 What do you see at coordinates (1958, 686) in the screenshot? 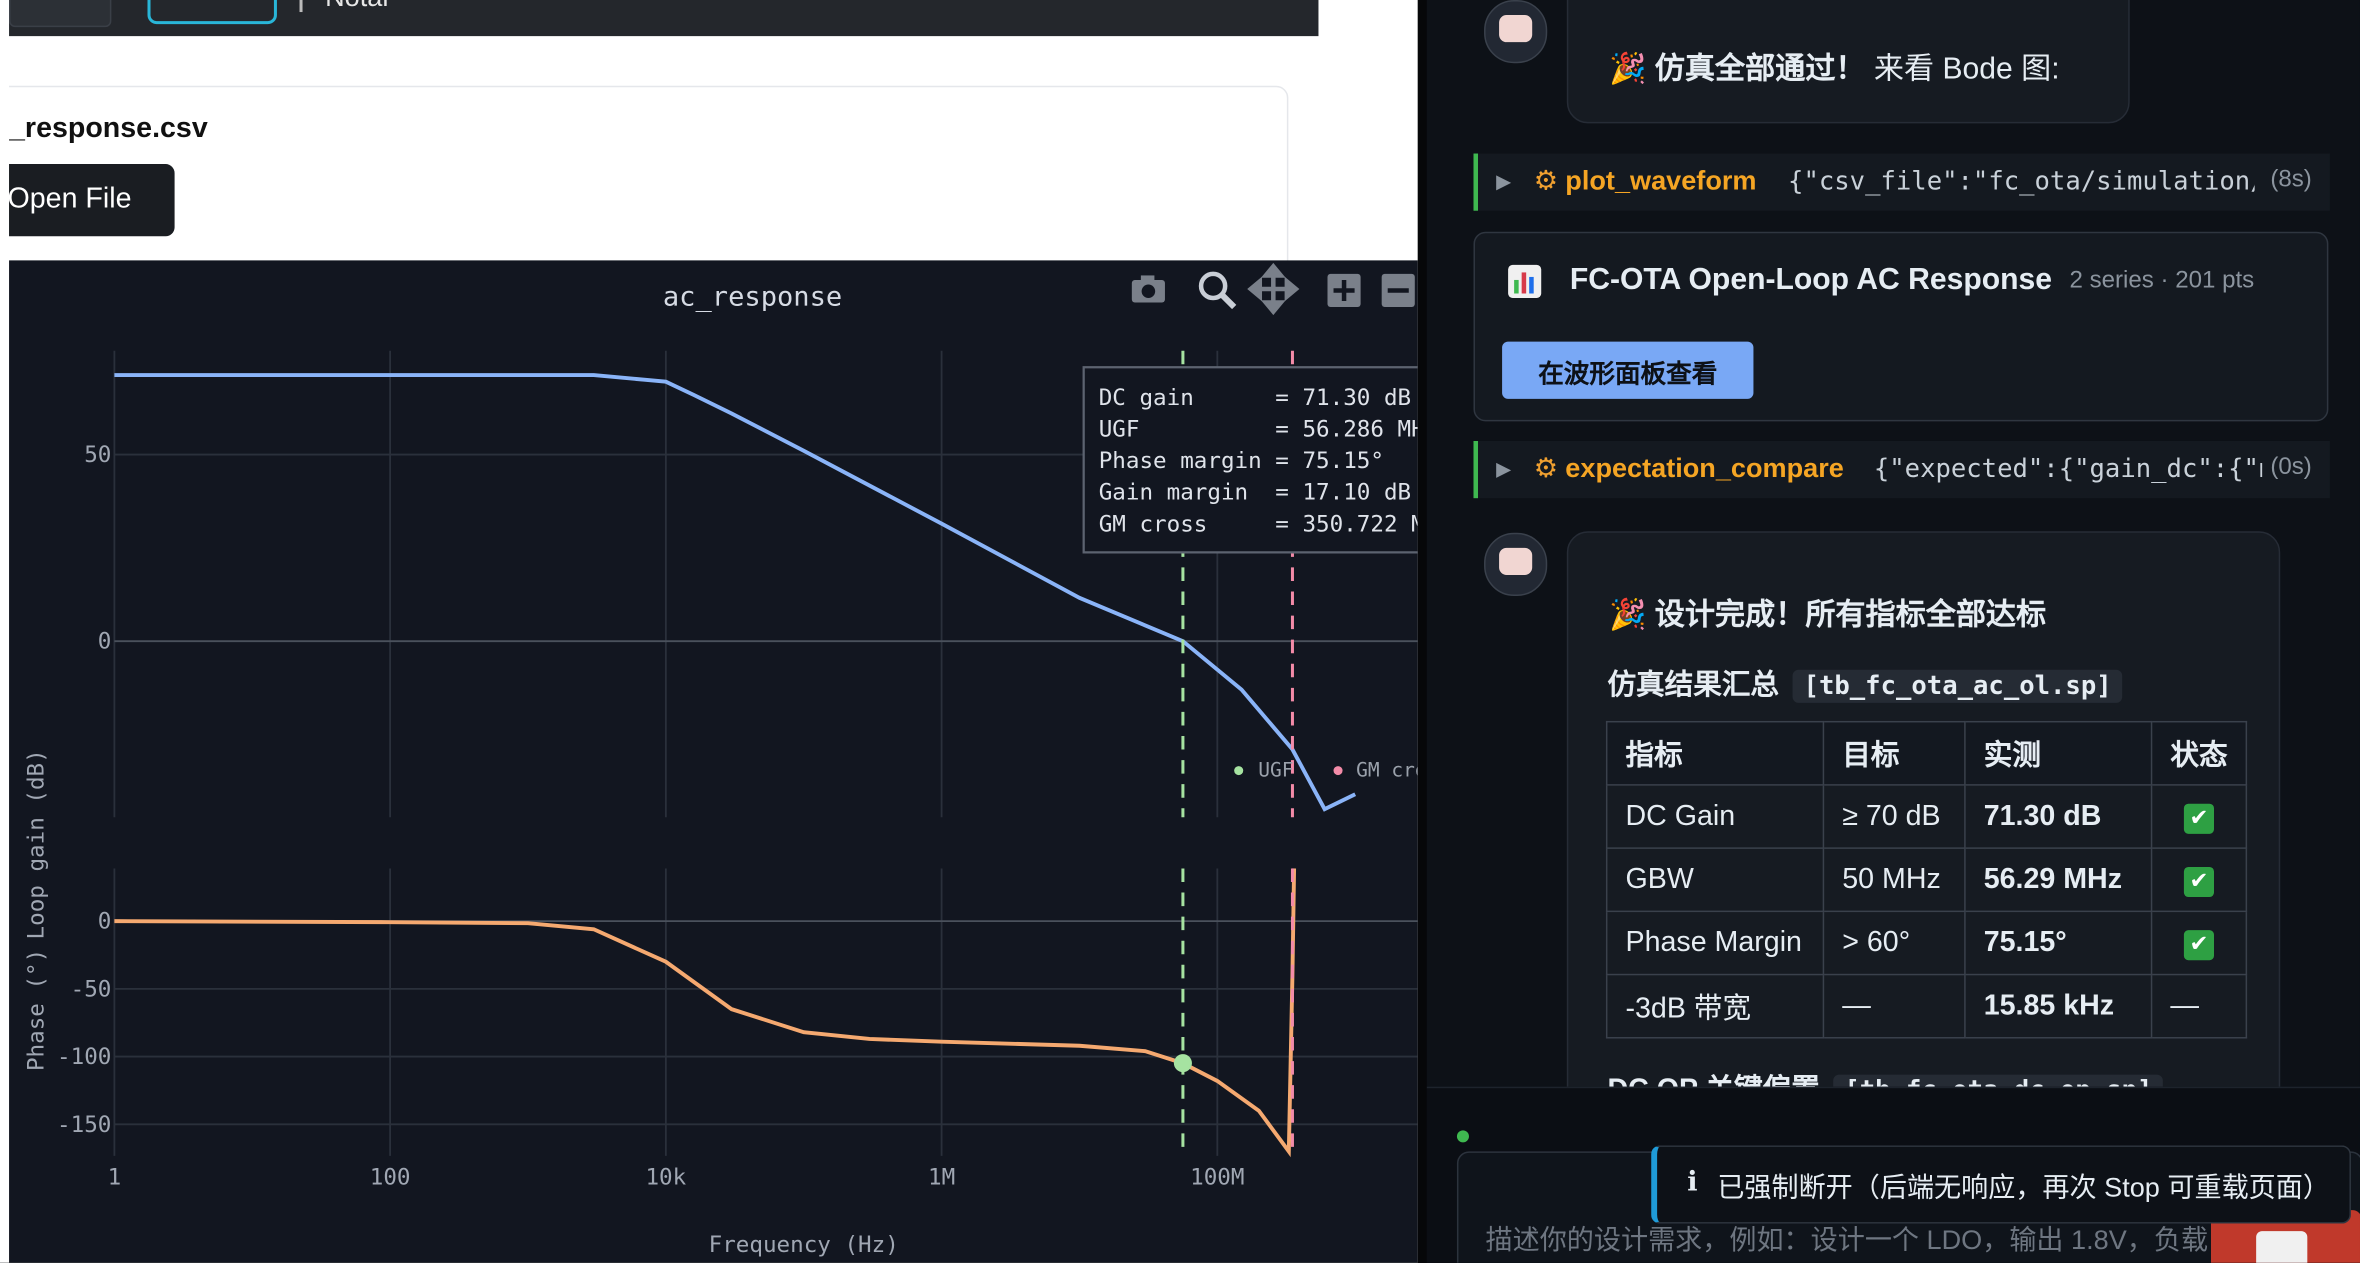
I see `inline-code: [tb_fc_ota_ac_ol.sp]` at bounding box center [1958, 686].